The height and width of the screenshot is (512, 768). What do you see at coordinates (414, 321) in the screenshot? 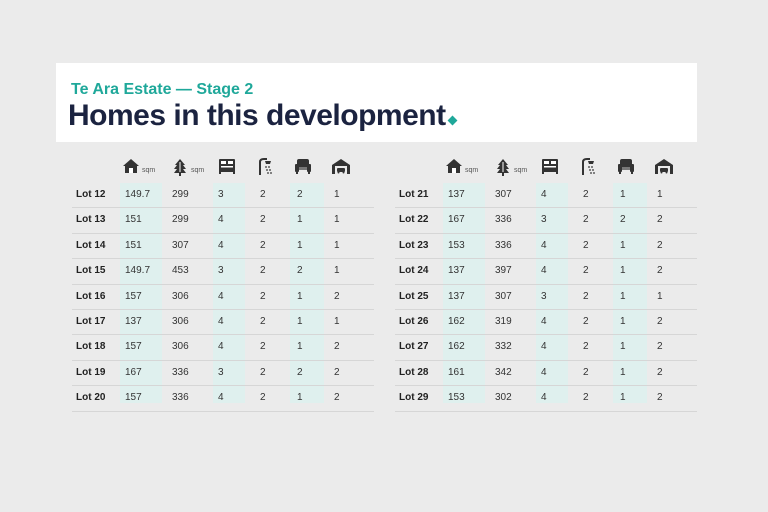
I see `lot-number: Lot 26` at bounding box center [414, 321].